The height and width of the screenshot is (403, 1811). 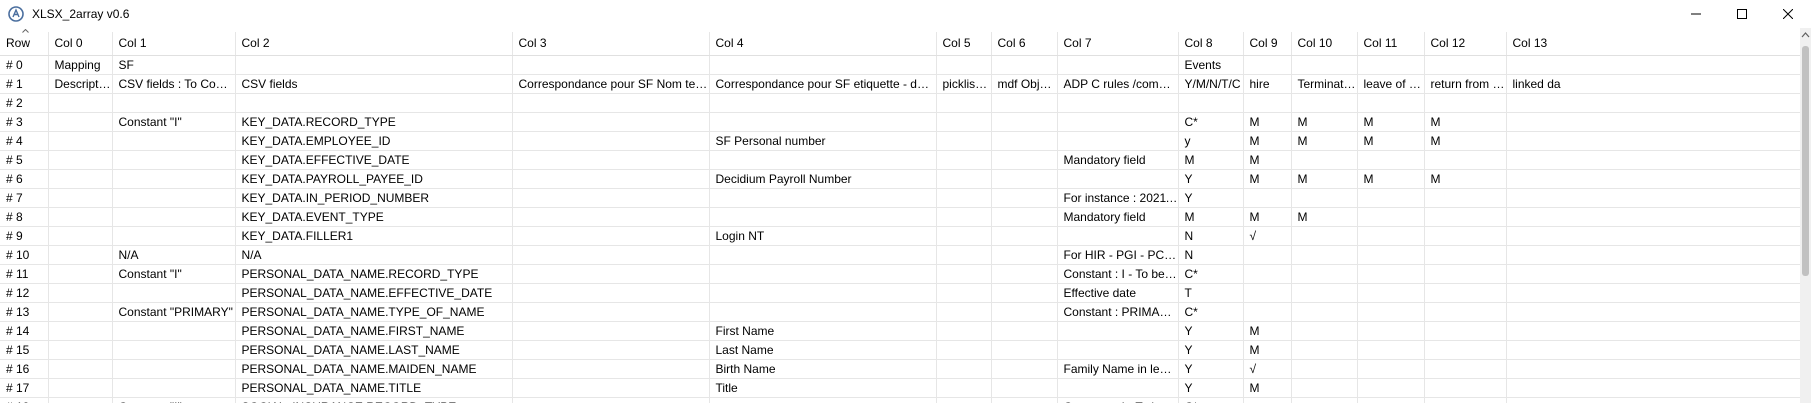 I want to click on column-header-col-6: Col 6, so click(x=1024, y=44).